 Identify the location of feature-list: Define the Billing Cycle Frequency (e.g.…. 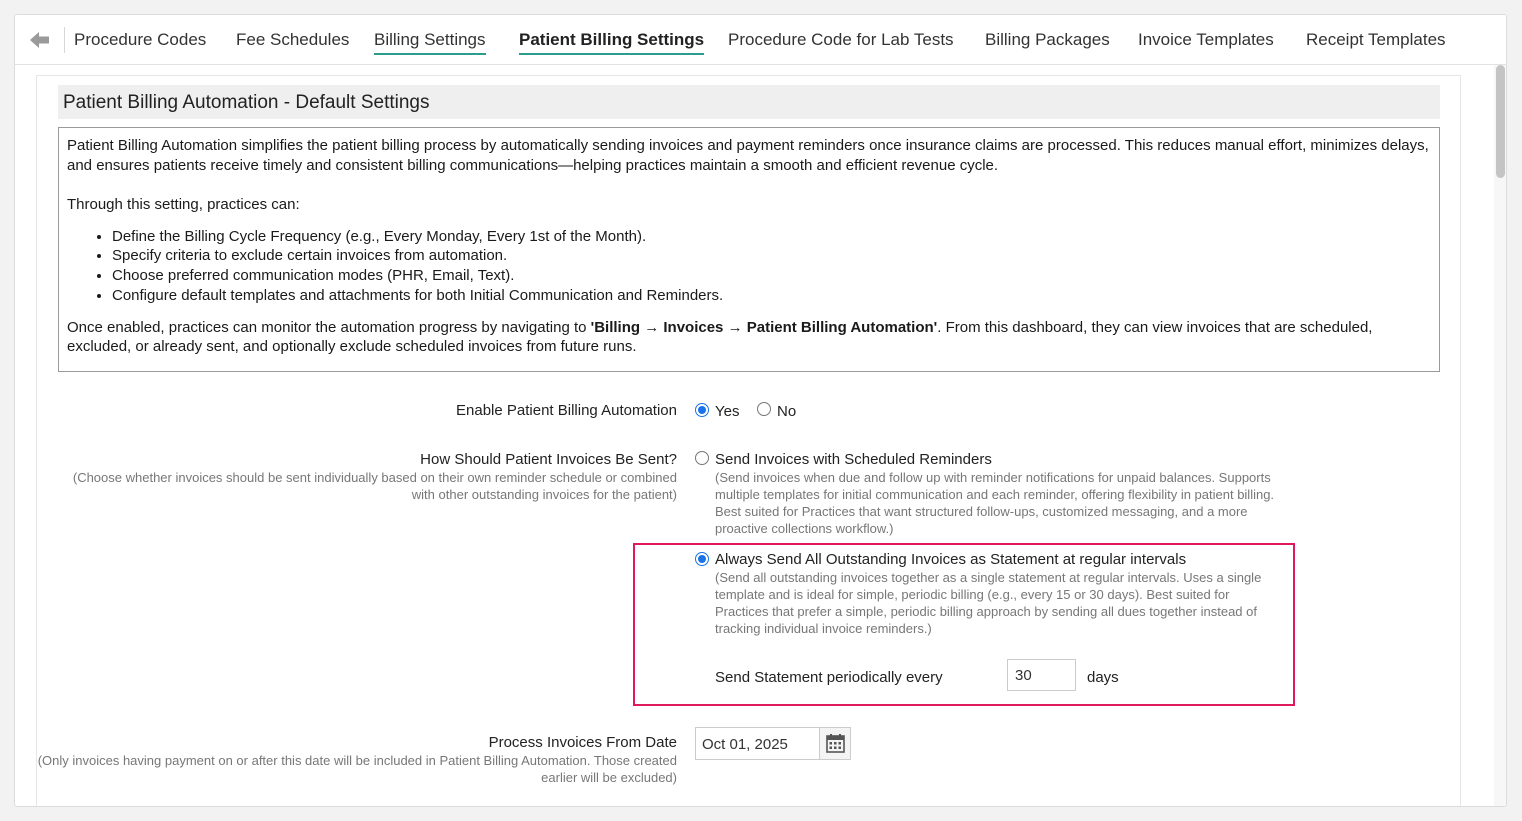
(771, 266).